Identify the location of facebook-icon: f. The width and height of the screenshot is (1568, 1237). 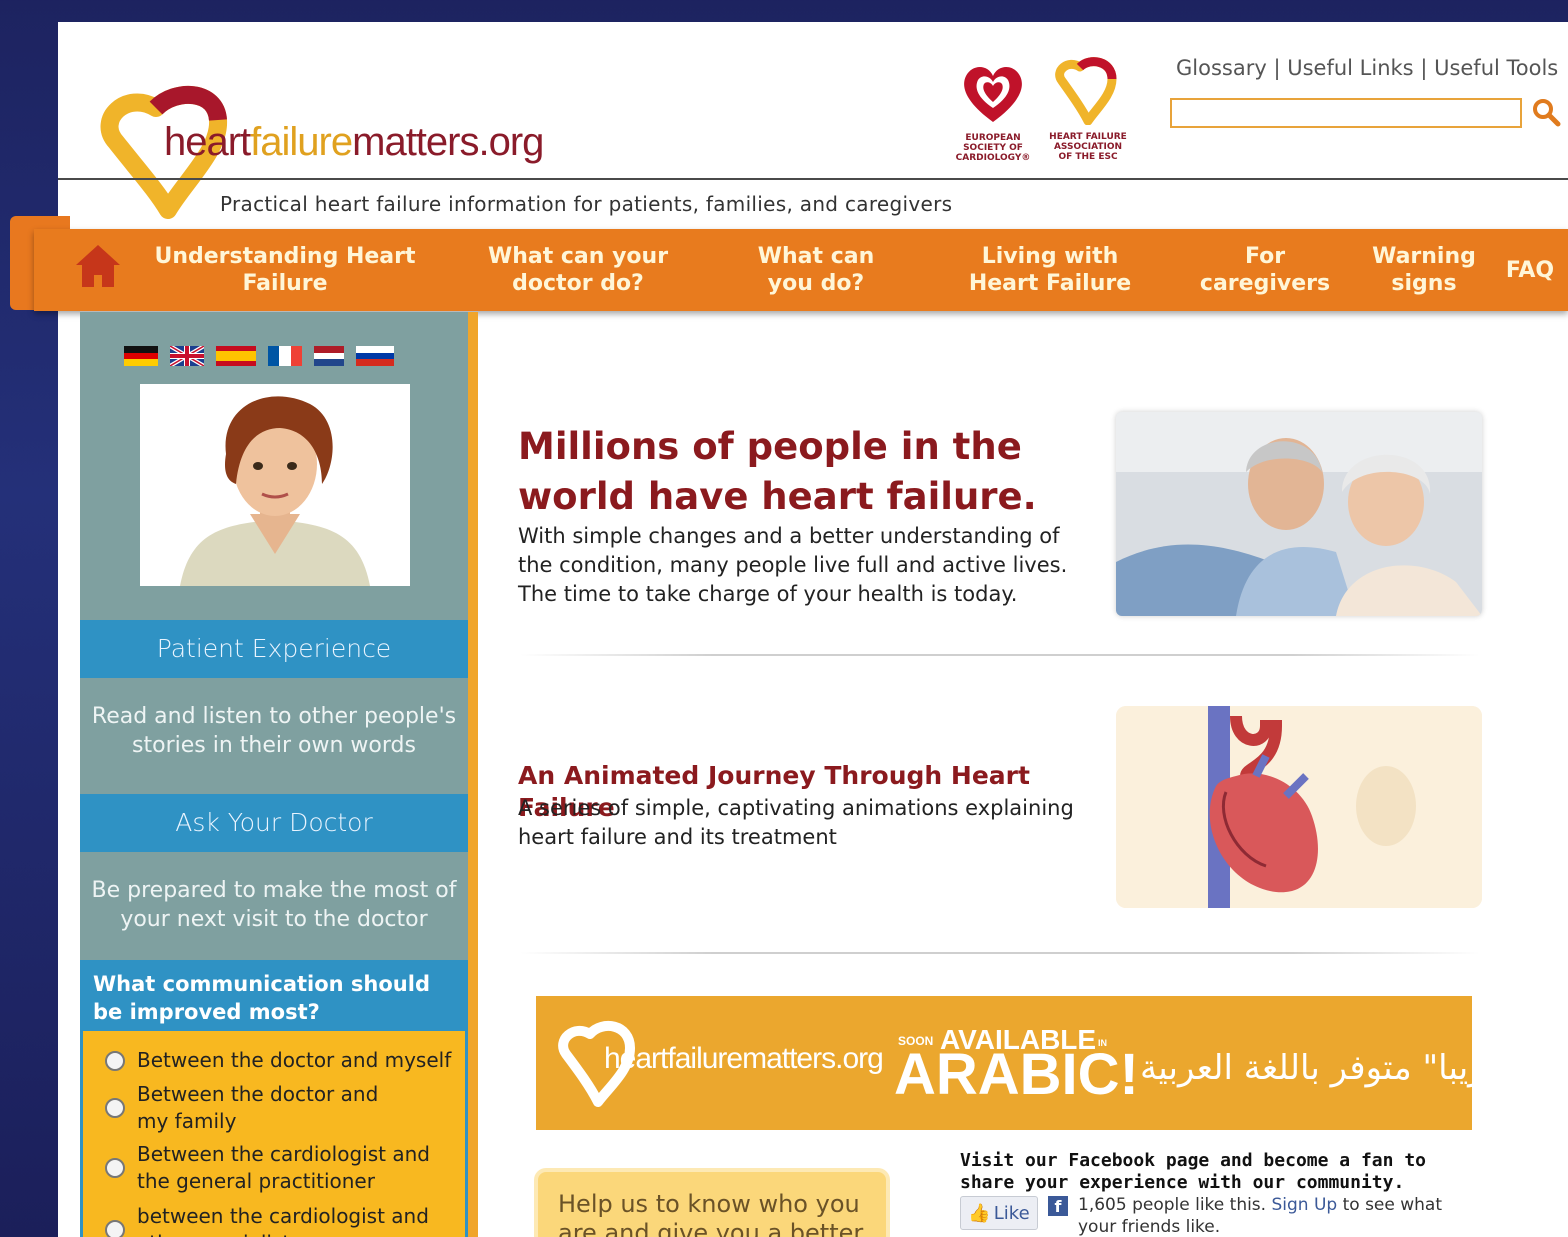
(1058, 1206).